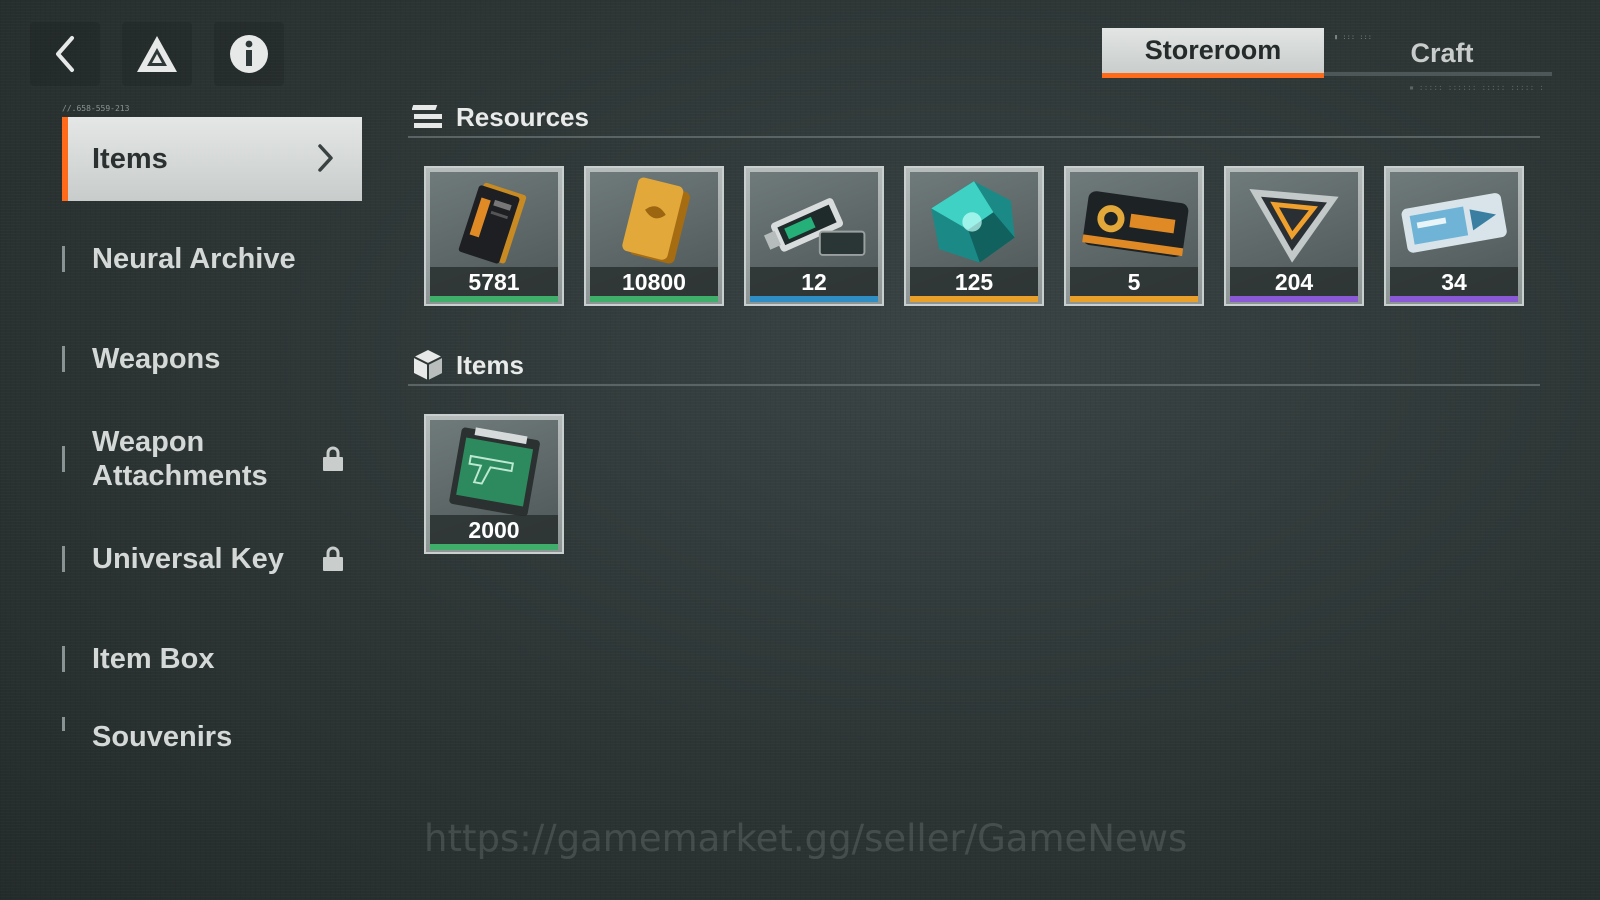  Describe the element at coordinates (973, 222) in the screenshot. I see `crystal-icon` at that location.